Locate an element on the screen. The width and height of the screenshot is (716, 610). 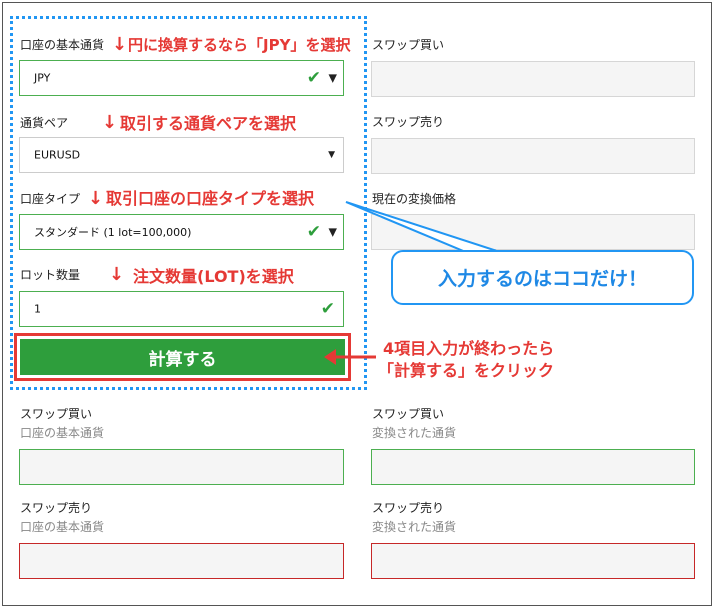
result-left-swap-sell-field is located at coordinates (181, 561).